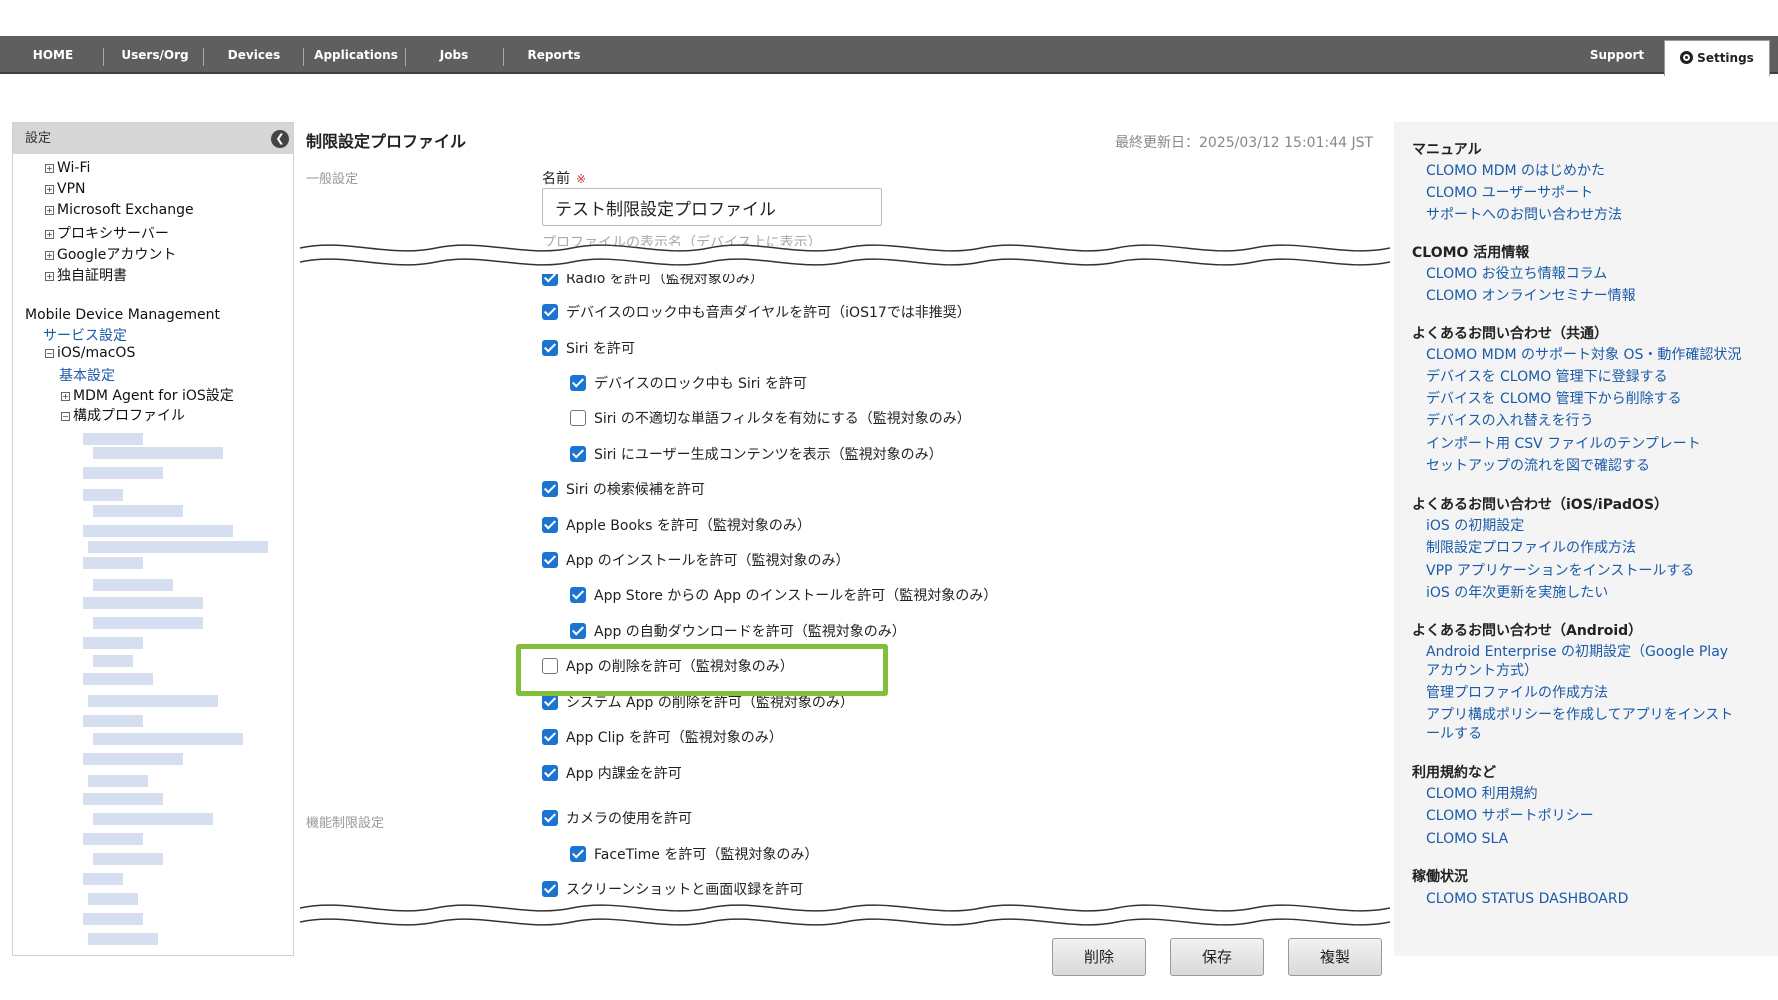  Describe the element at coordinates (672, 891) in the screenshot. I see `checkbox-screenshot: スクリーンショットと画面収録を許可` at that location.